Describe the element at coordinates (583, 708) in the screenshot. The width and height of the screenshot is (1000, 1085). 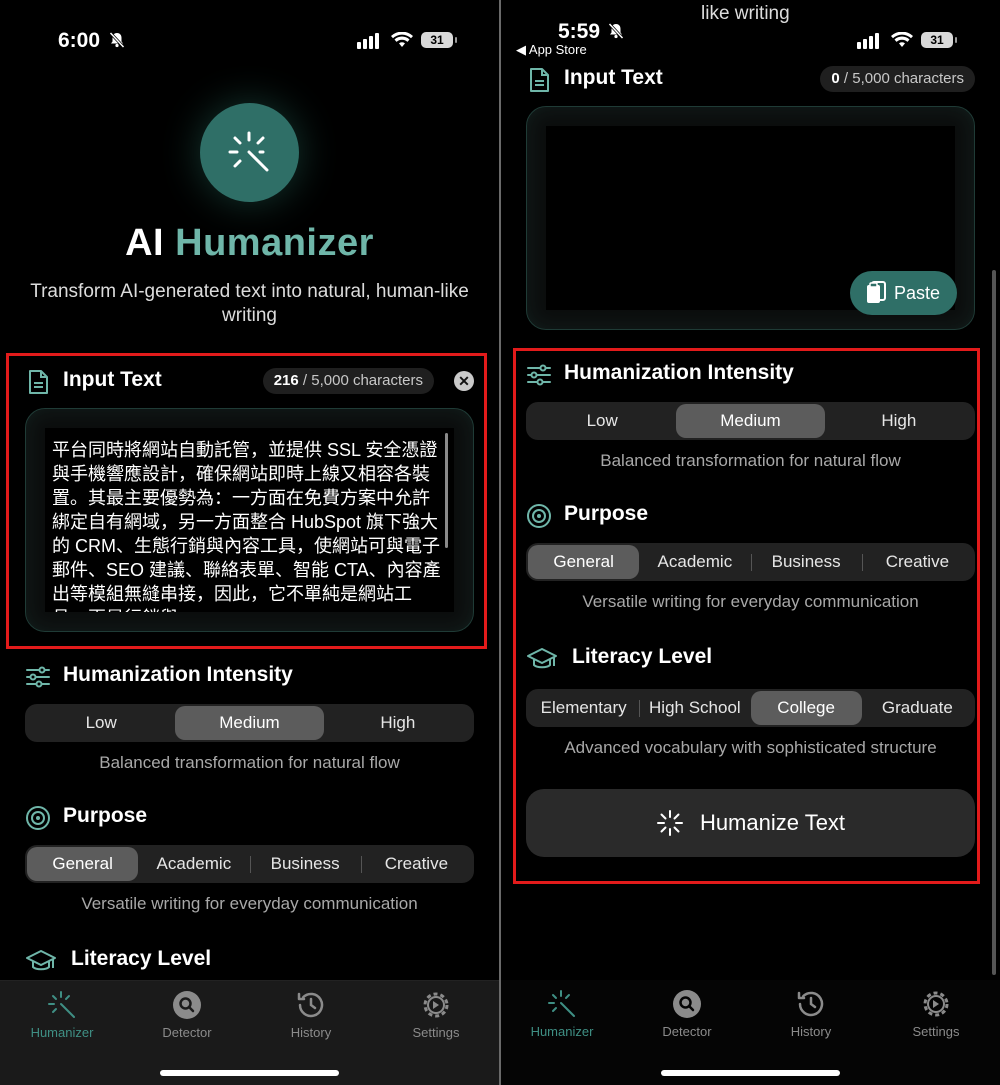
I see `literacy-option-elementary: Elementary` at that location.